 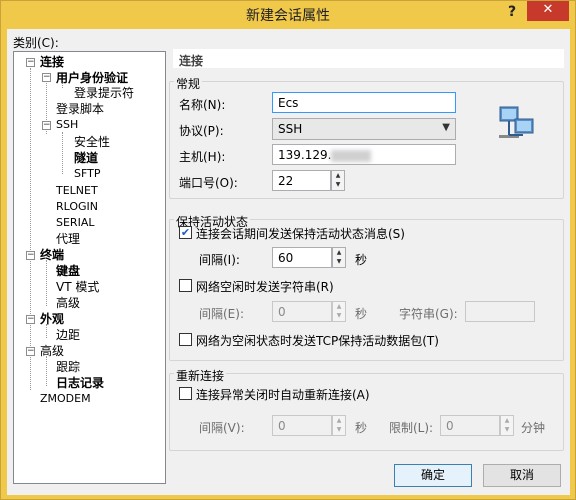 I want to click on network-computers-icon, so click(x=516, y=122).